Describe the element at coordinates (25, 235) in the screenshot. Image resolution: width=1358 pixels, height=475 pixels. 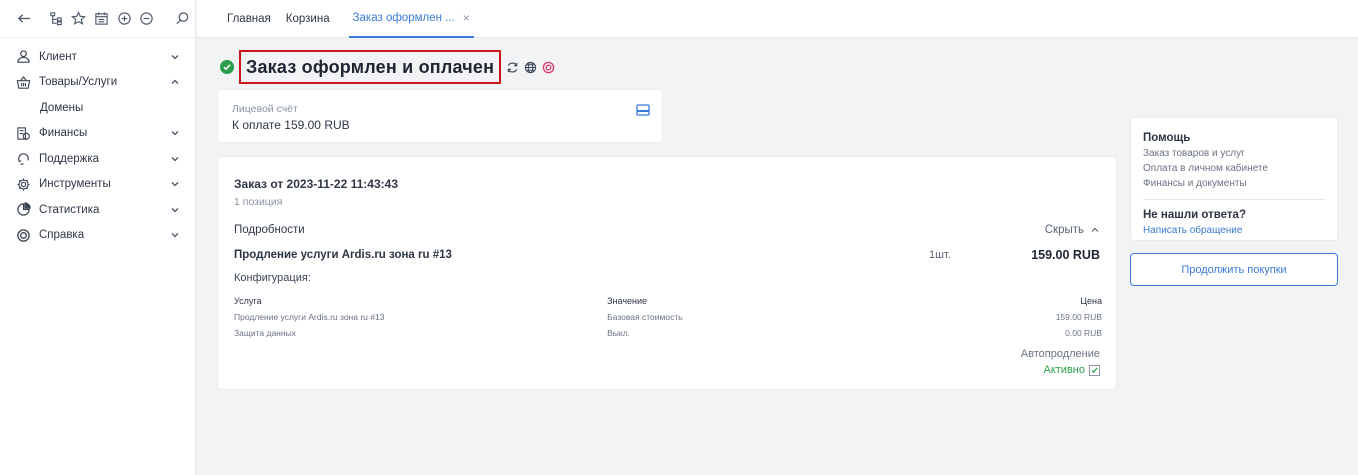
I see `help-icon` at that location.